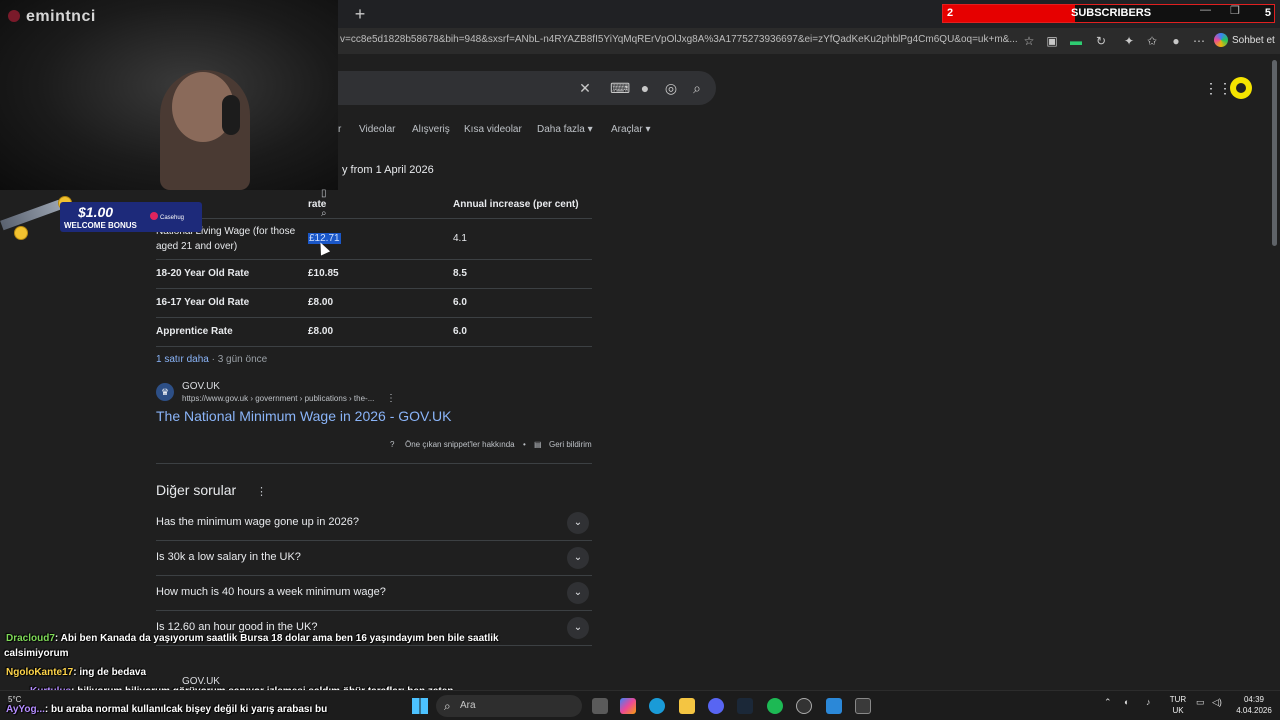  I want to click on extension-icon: ▣, so click(1052, 41).